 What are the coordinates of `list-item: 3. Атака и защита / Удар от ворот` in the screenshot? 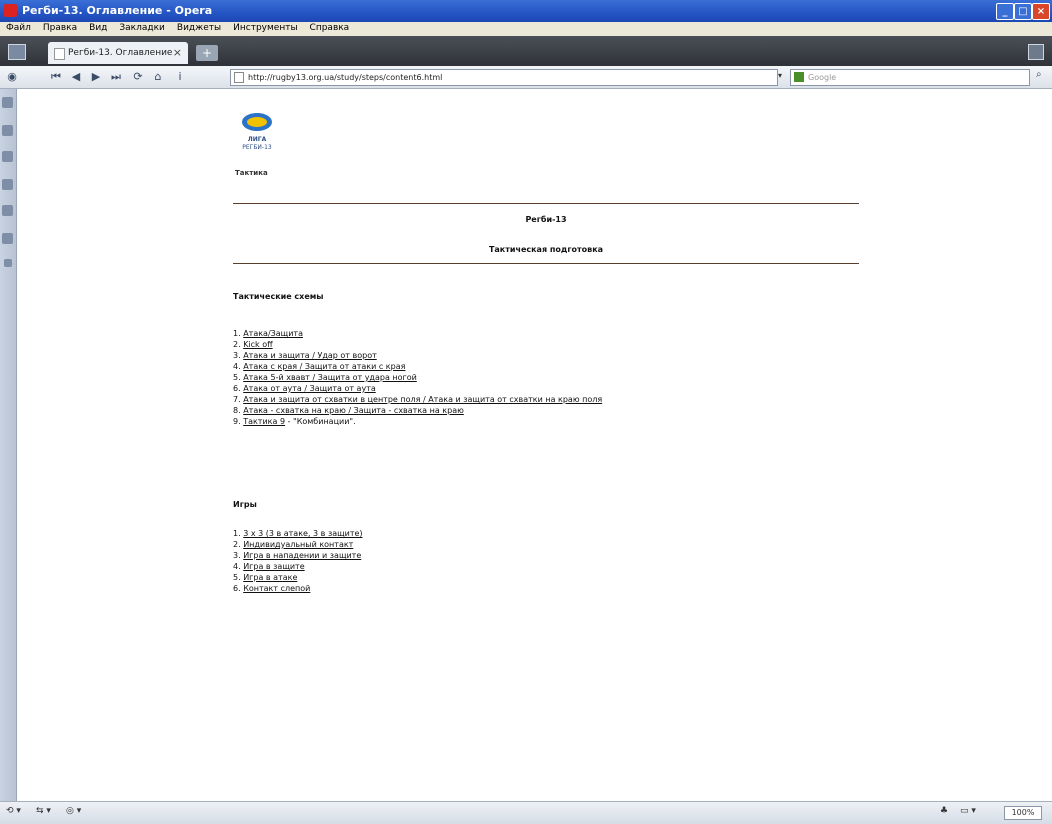 It's located at (417, 355).